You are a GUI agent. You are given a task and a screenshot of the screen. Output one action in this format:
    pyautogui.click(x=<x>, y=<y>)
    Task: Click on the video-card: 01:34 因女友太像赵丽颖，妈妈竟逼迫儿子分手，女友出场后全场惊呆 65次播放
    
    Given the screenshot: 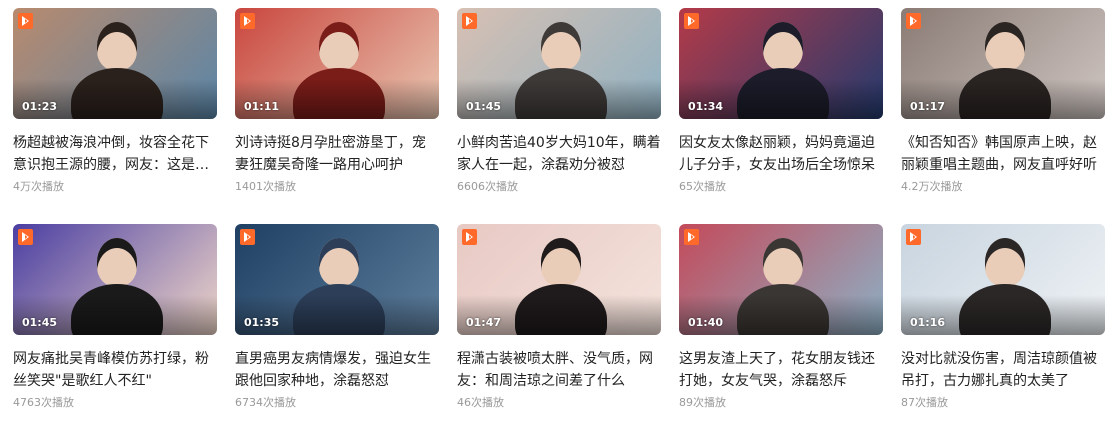 What is the action you would take?
    pyautogui.click(x=781, y=107)
    